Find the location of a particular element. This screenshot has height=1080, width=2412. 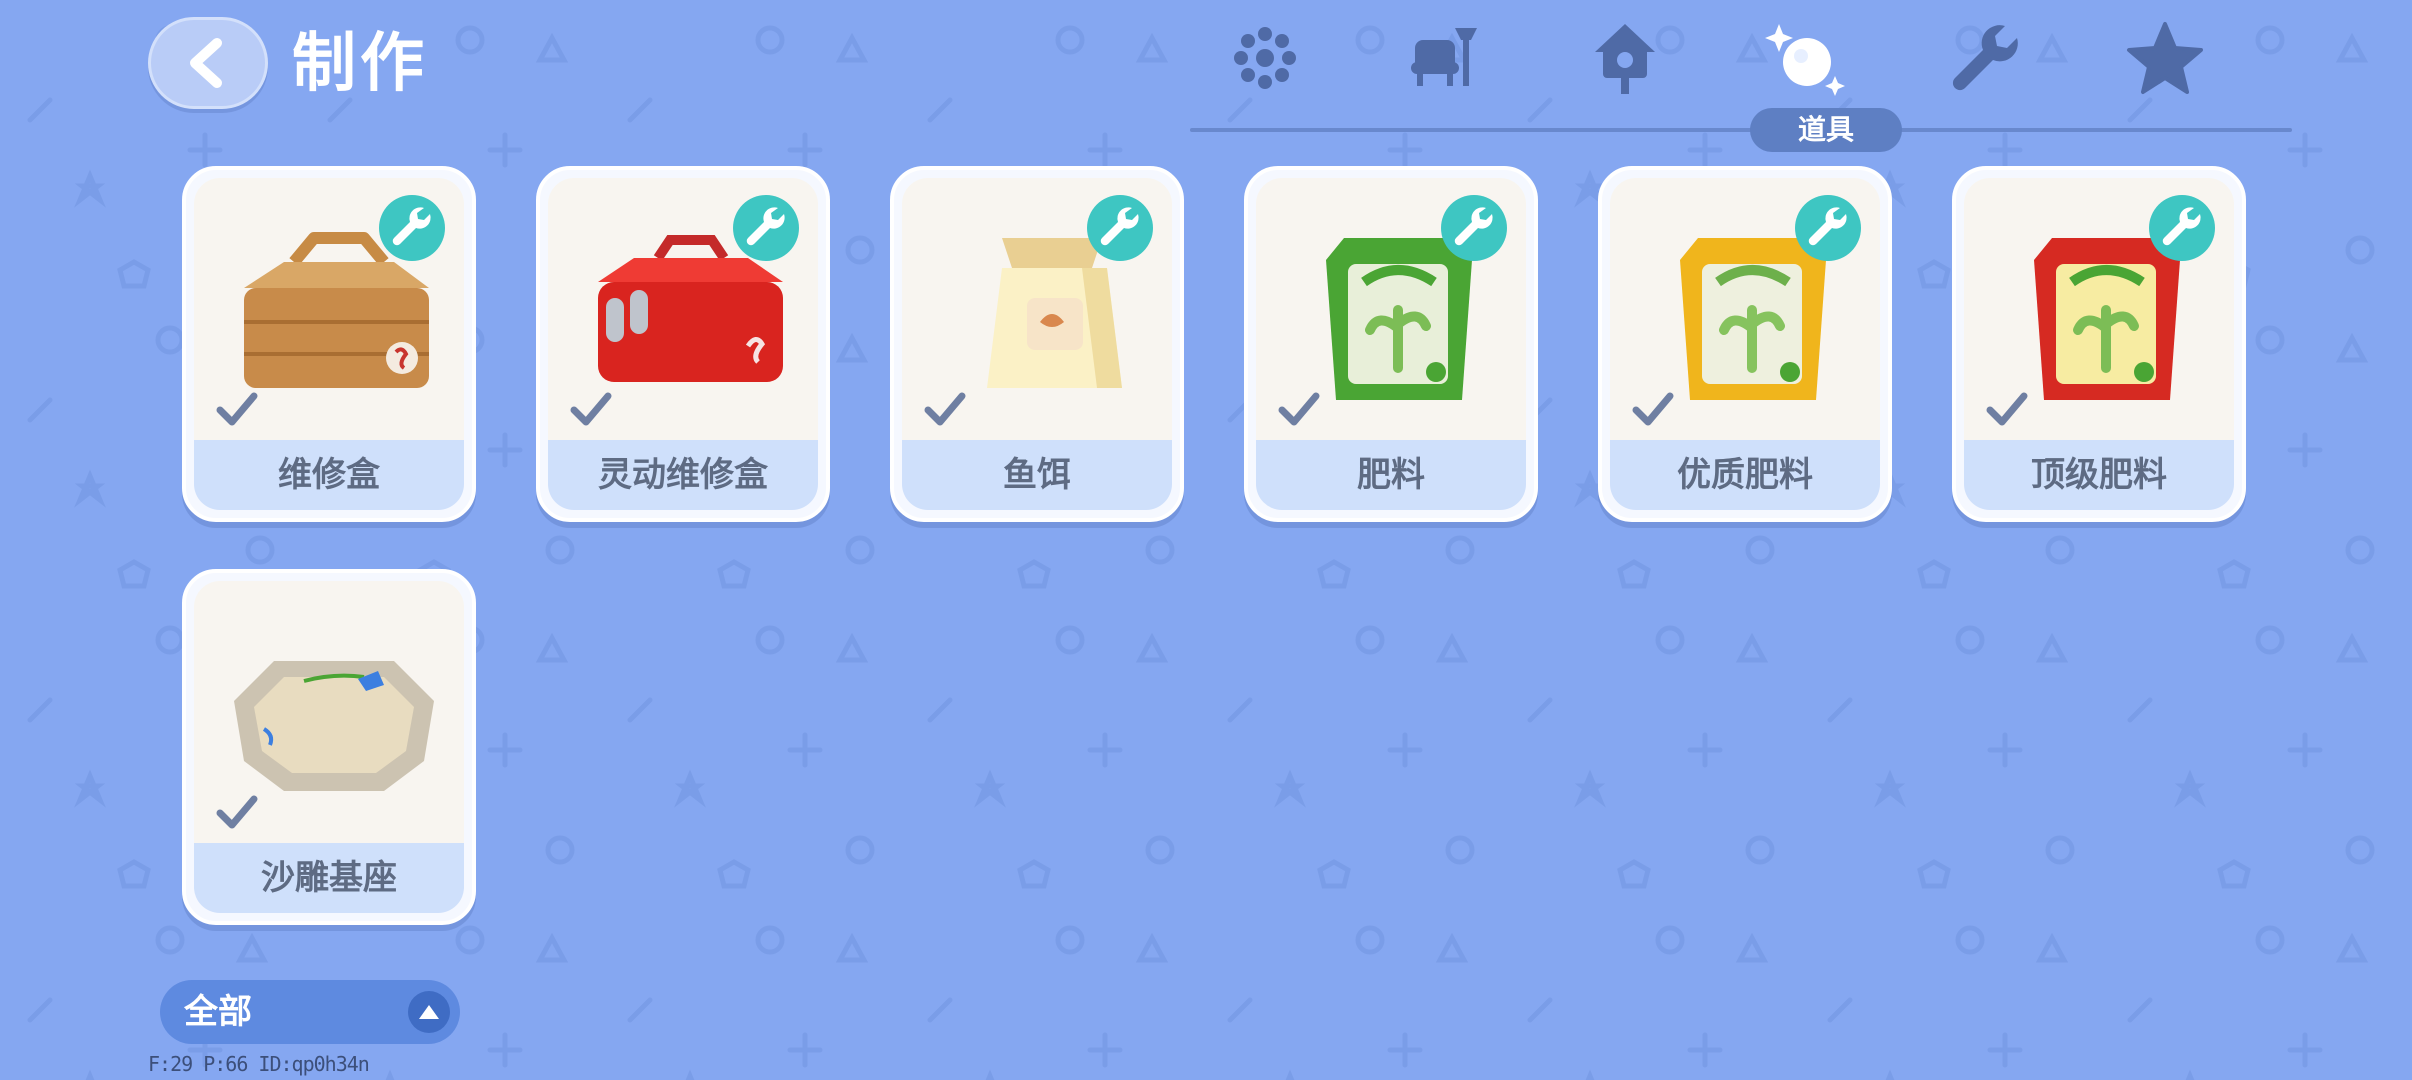

debug-info: F:29 P:66 ID:qp0h34n is located at coordinates (259, 1064).